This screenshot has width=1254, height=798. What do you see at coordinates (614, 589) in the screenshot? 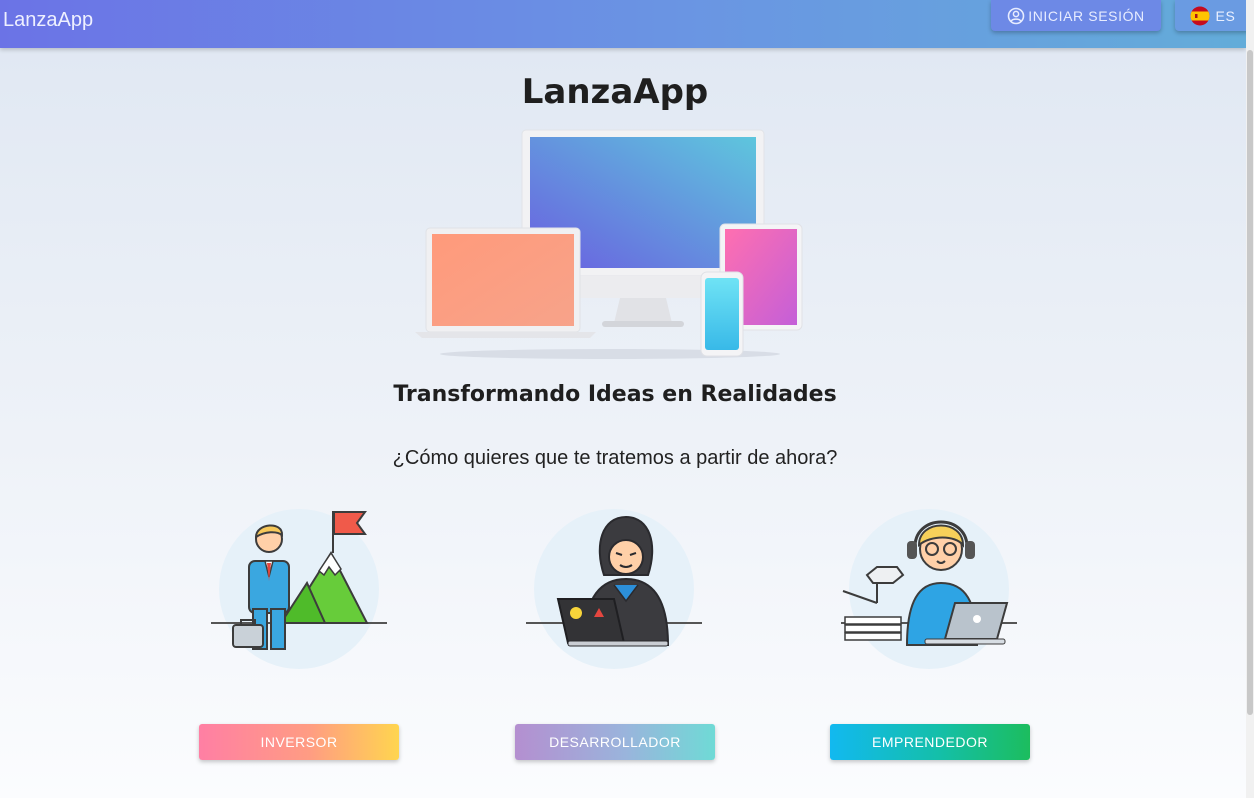
I see `developer-illustration` at bounding box center [614, 589].